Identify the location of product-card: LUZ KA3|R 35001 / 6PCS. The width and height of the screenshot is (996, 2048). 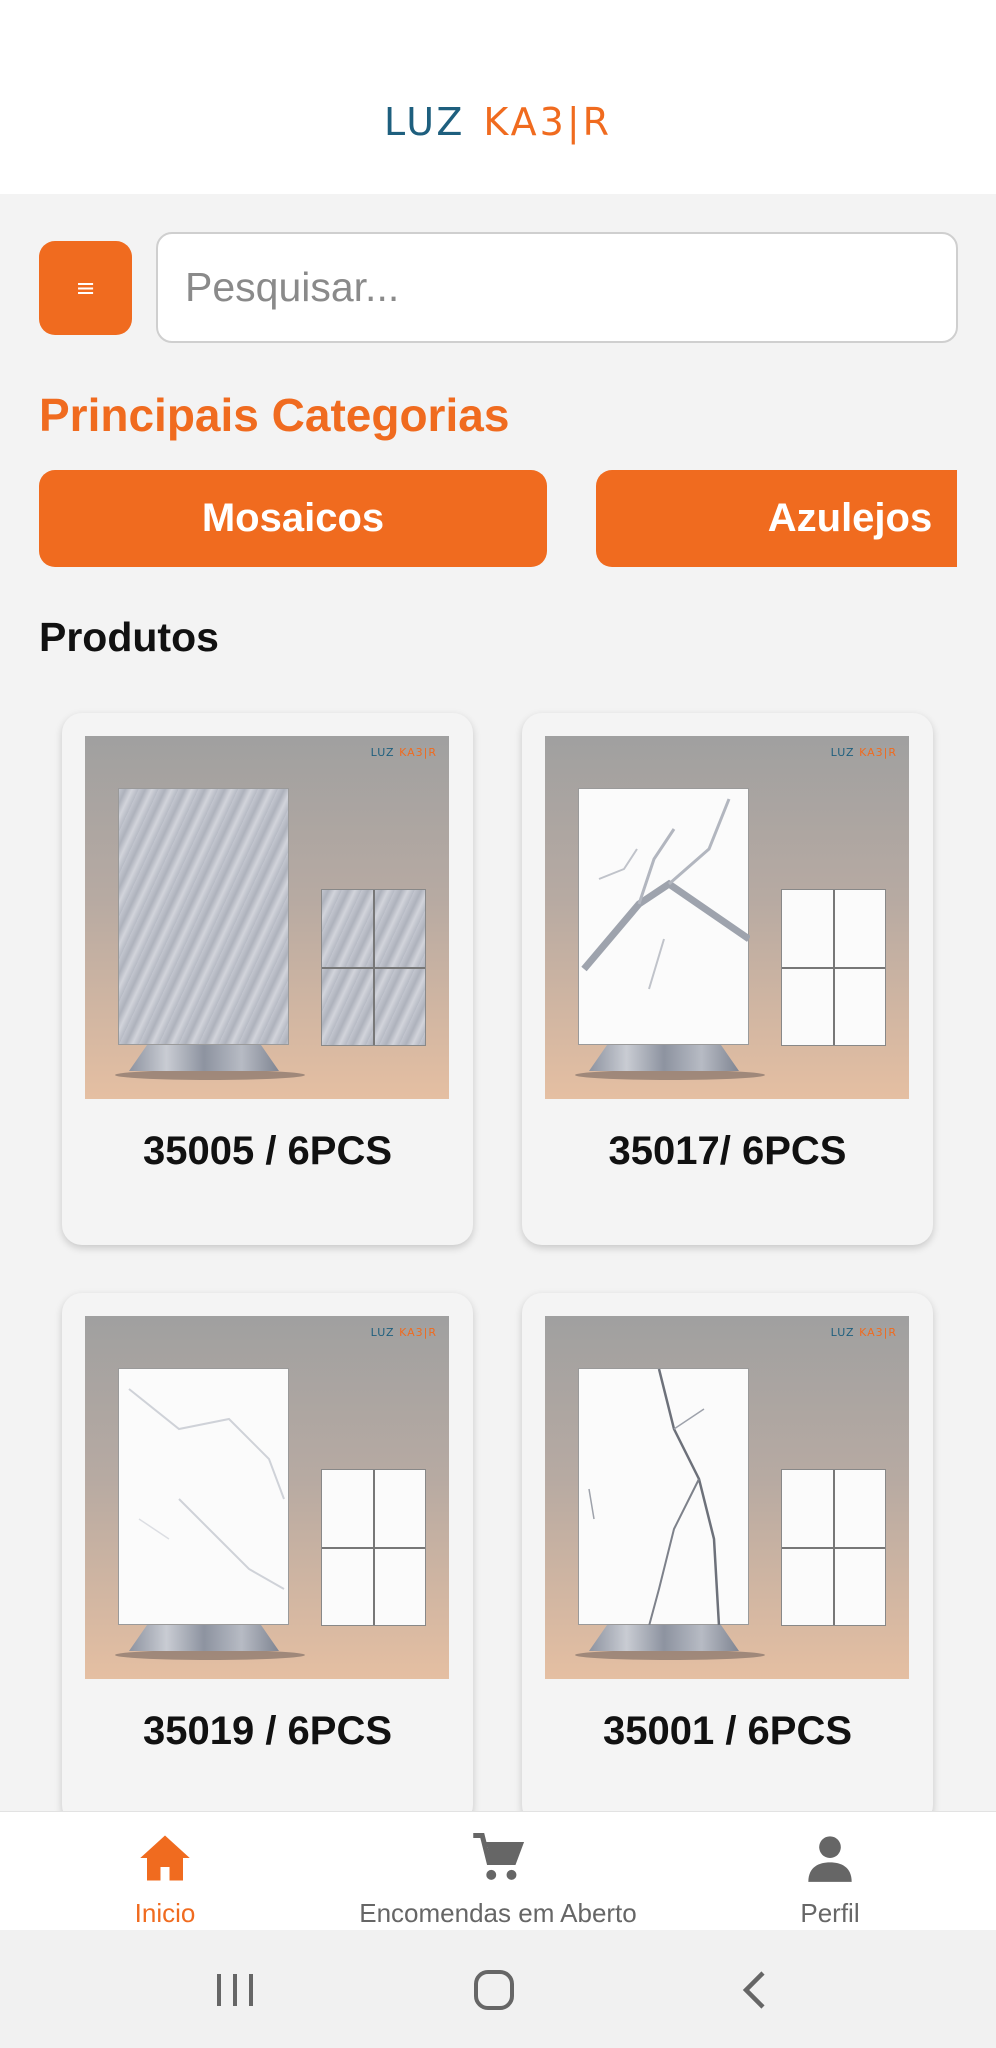
(727, 1559).